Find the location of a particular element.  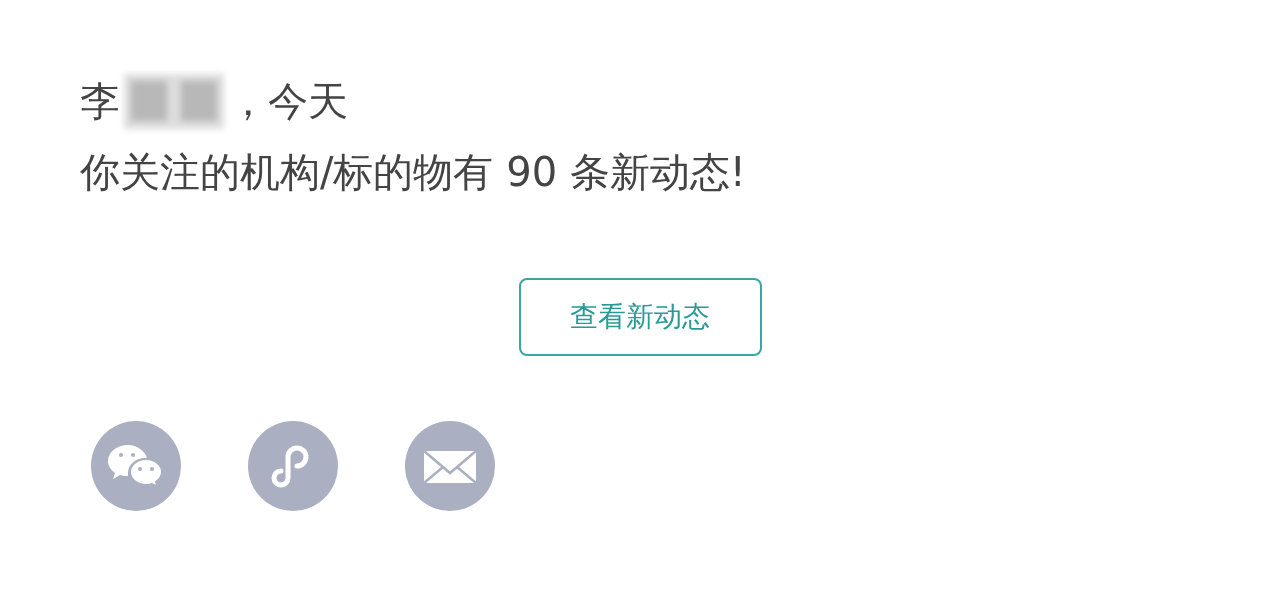

view-updates-button: 查看新动态 is located at coordinates (640, 317).